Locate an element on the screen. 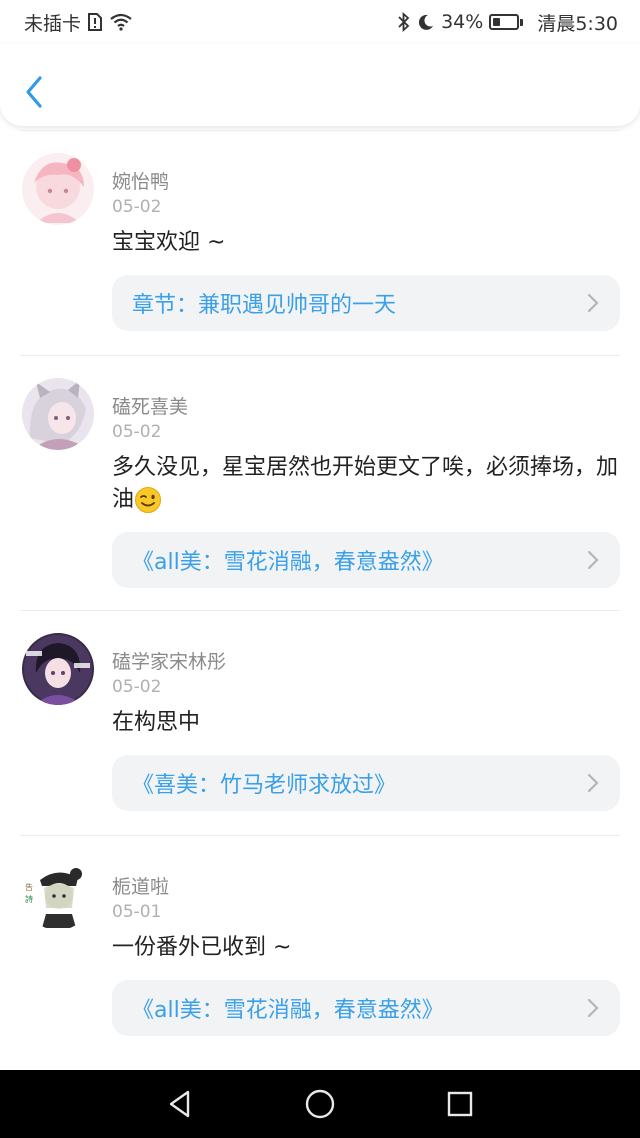  status-bar: 未插卡 34% 清晨5:30 is located at coordinates (320, 22).